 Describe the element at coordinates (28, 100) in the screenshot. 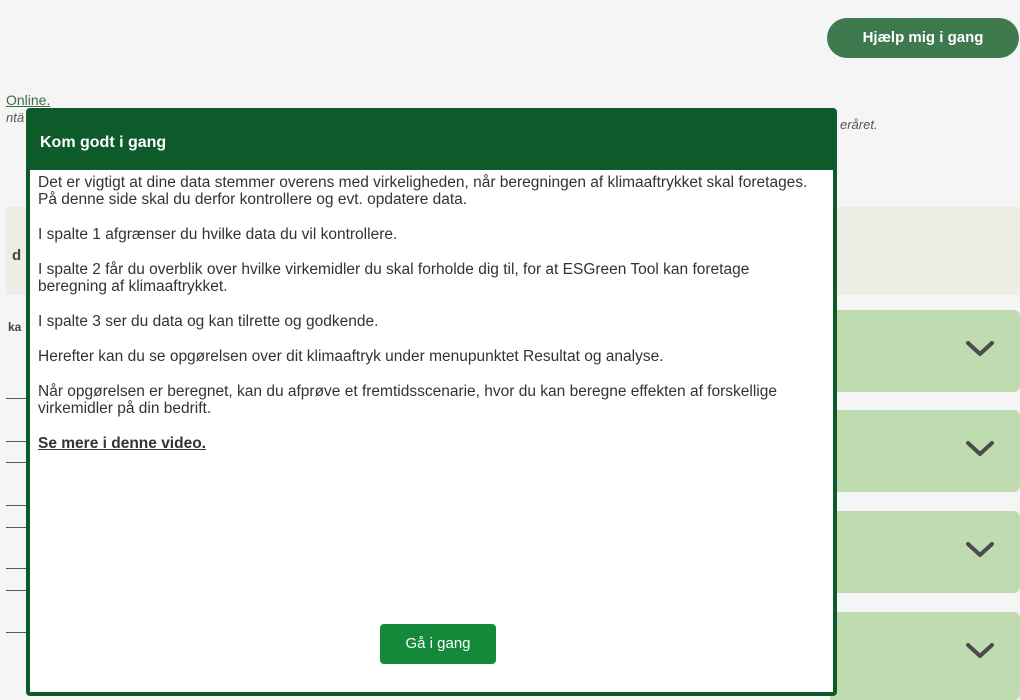

I see `online-link: Online.` at that location.